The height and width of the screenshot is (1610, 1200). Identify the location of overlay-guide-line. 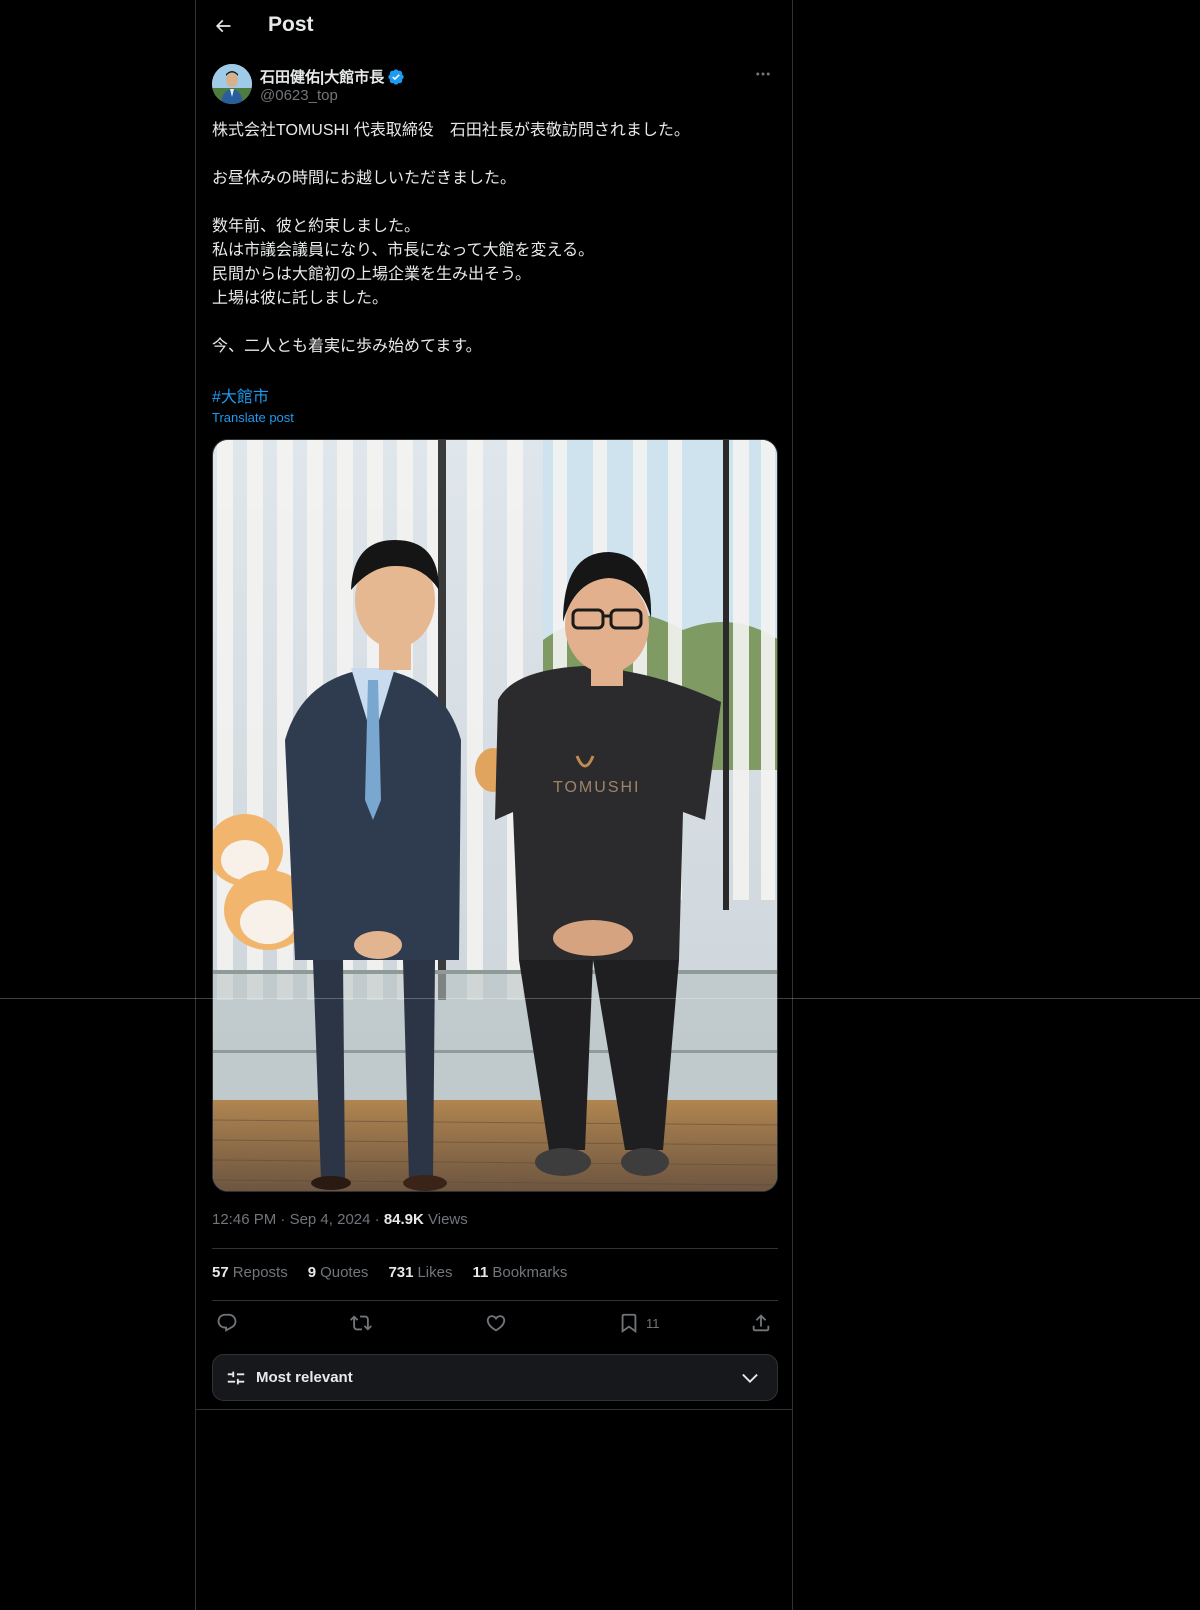
(600, 998).